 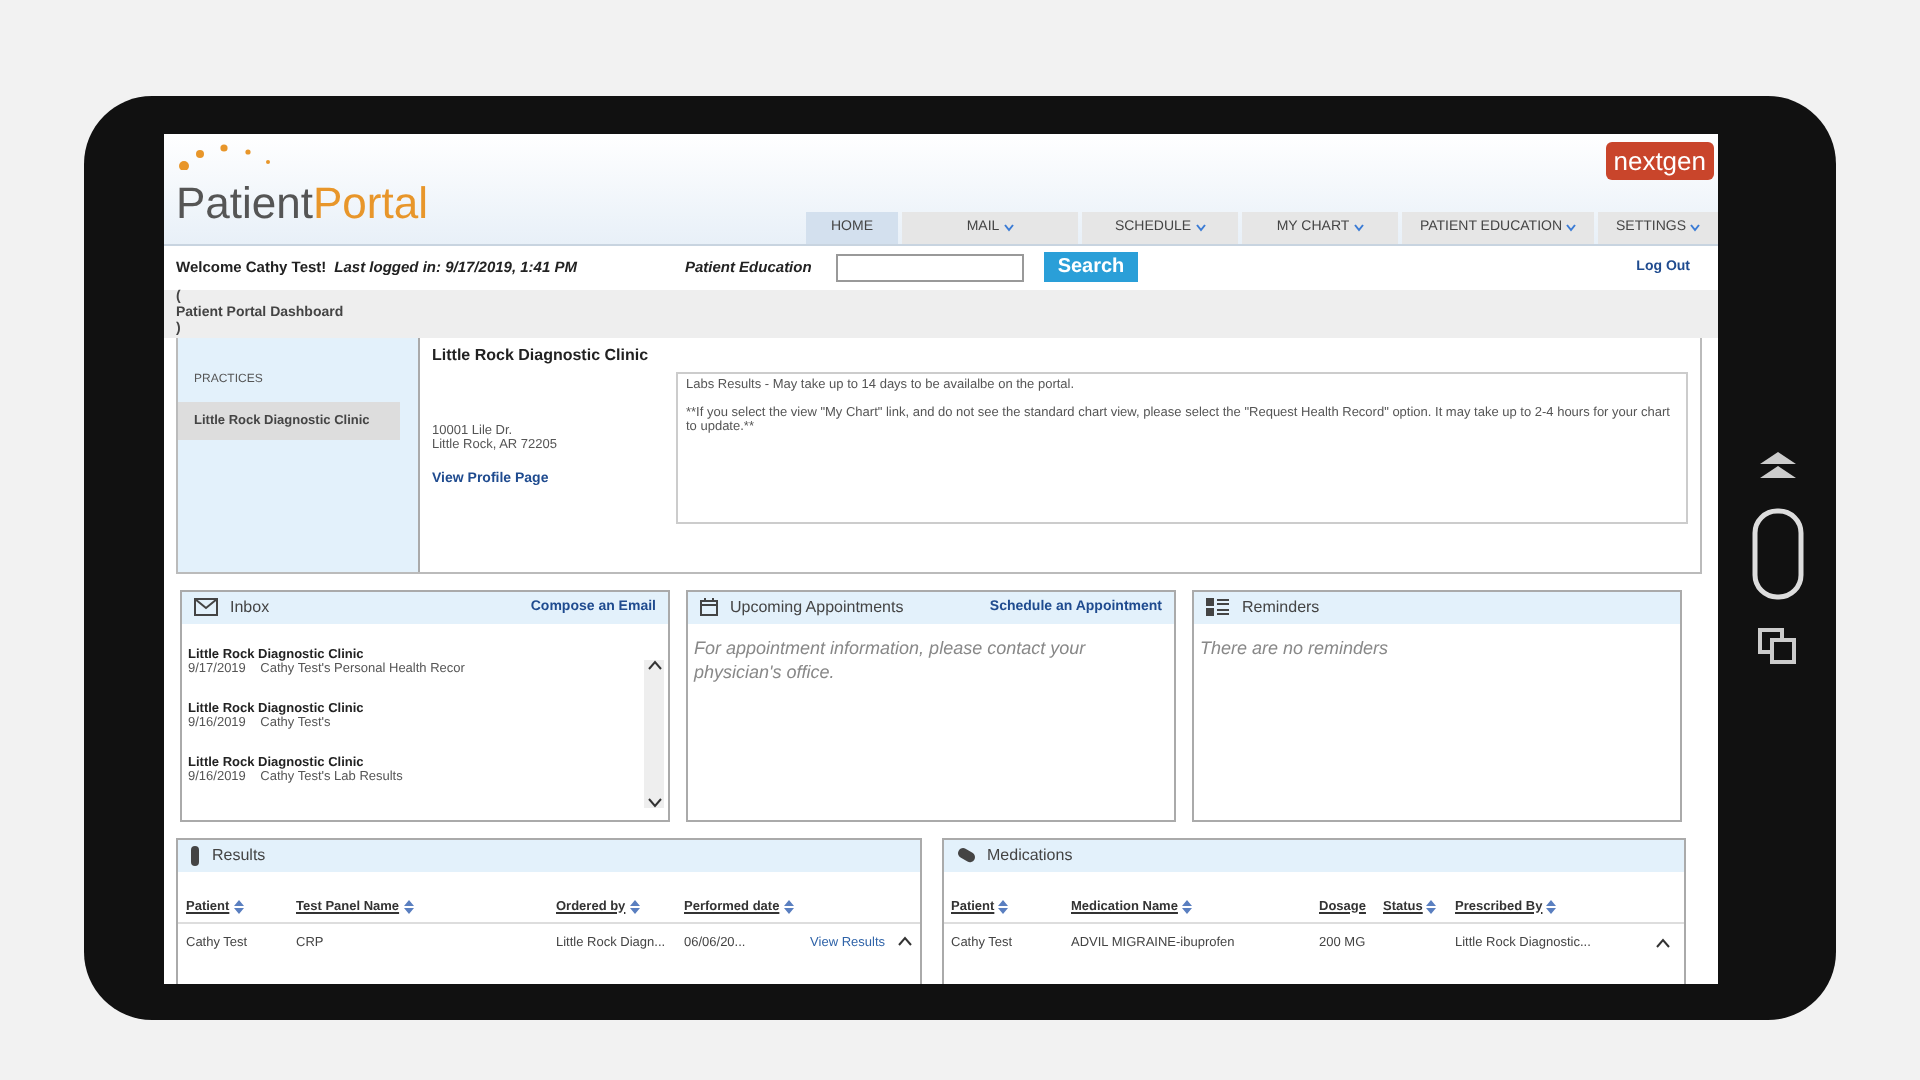 What do you see at coordinates (1030, 855) in the screenshot?
I see `card-title: Medications` at bounding box center [1030, 855].